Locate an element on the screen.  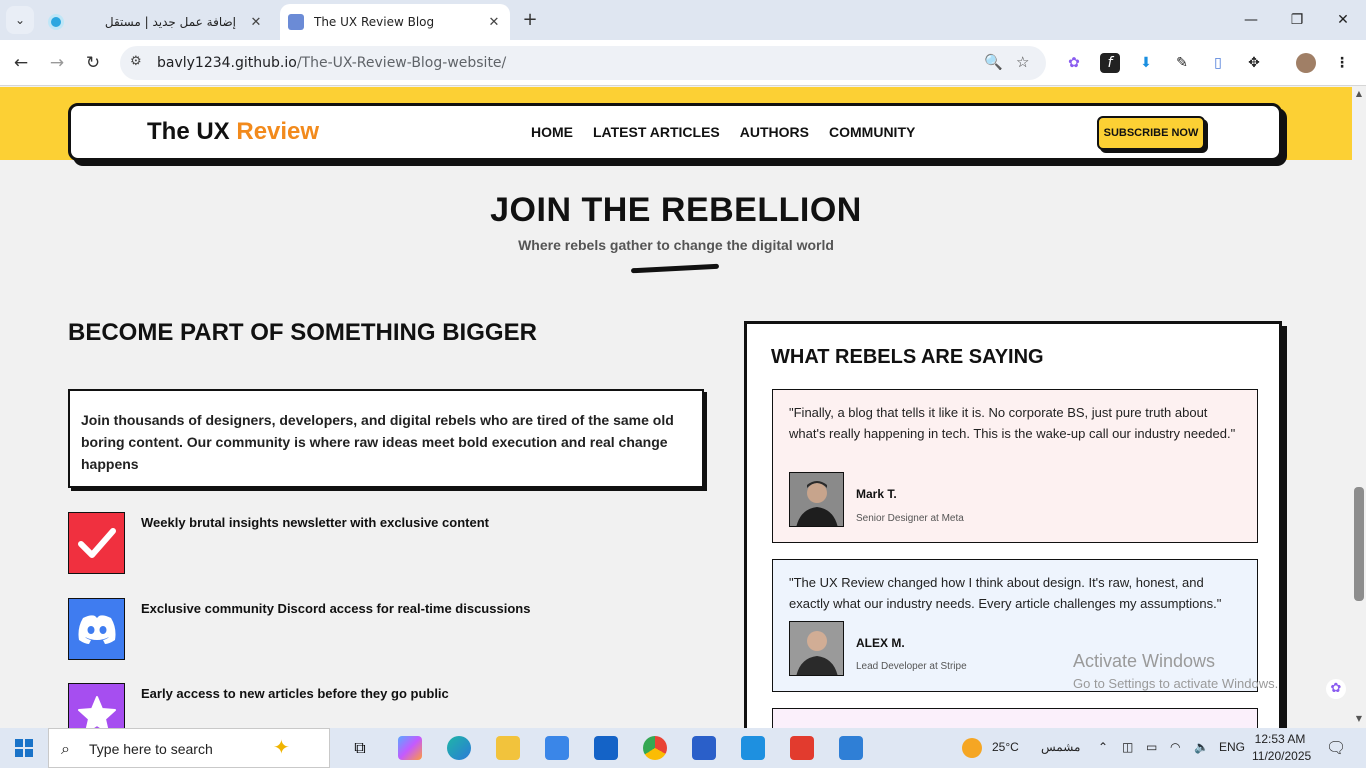
forward-button: → is located at coordinates (57, 63).